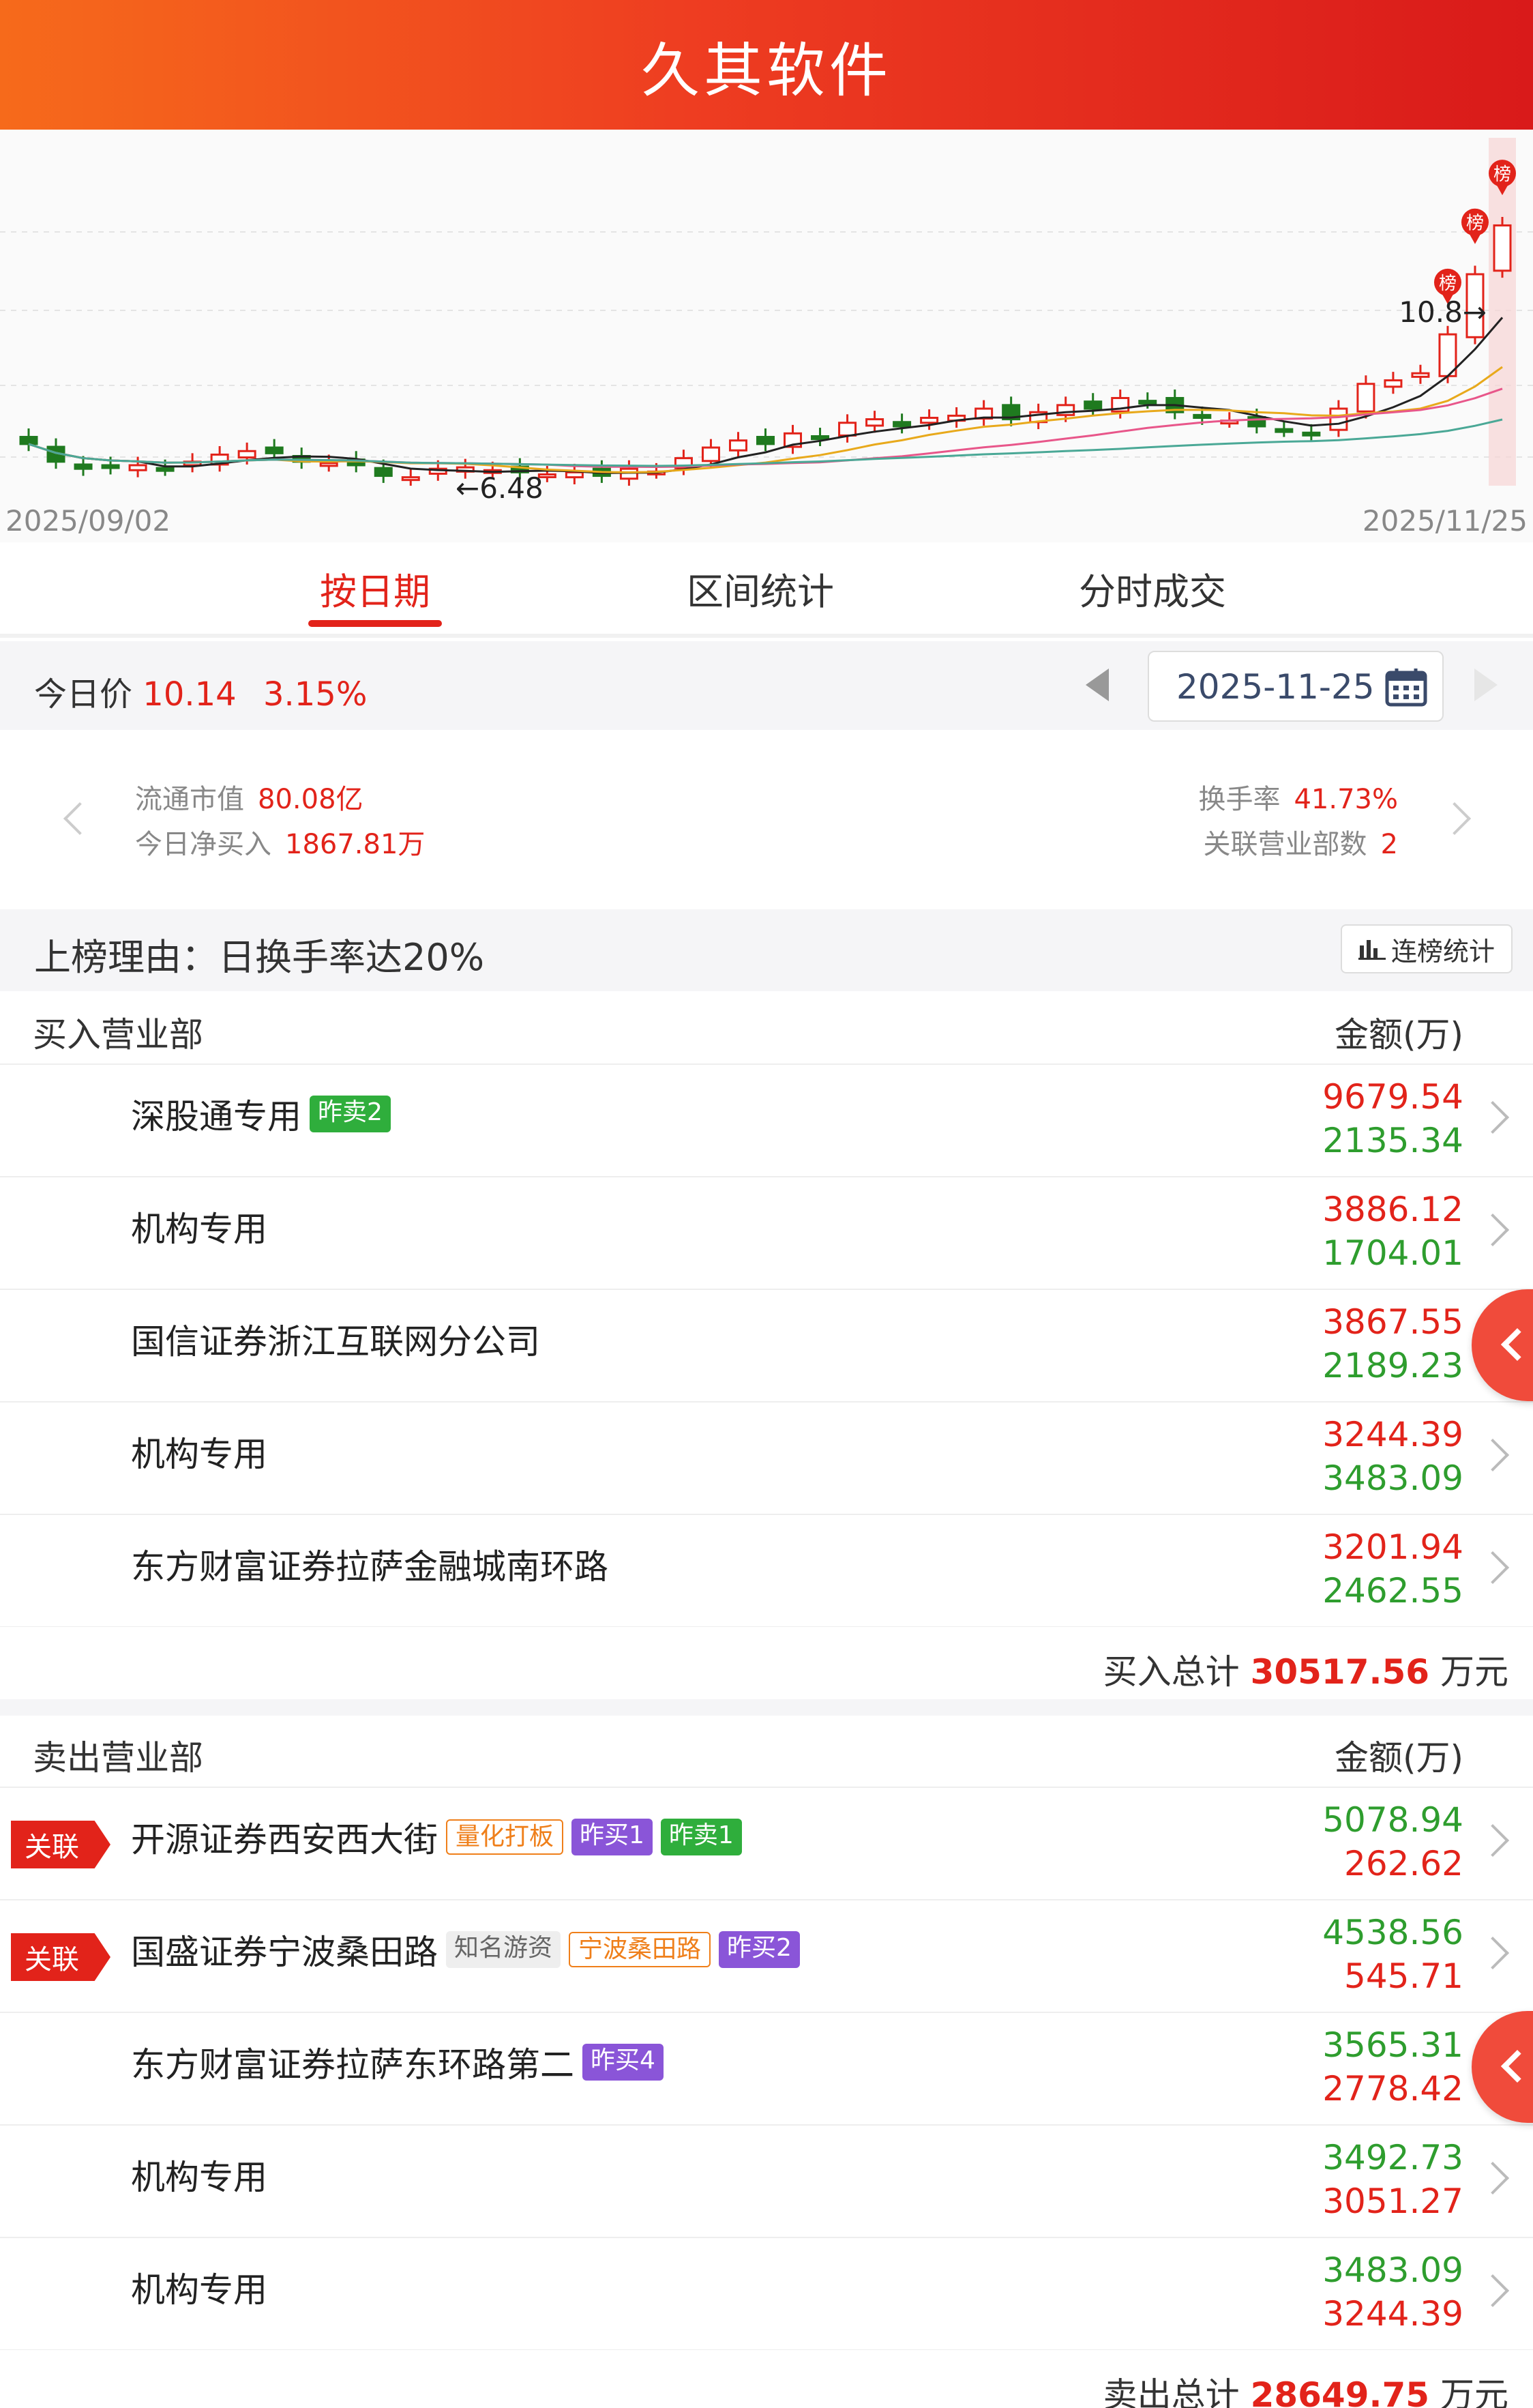  I want to click on date-picker: 2025-11-25, so click(1296, 686).